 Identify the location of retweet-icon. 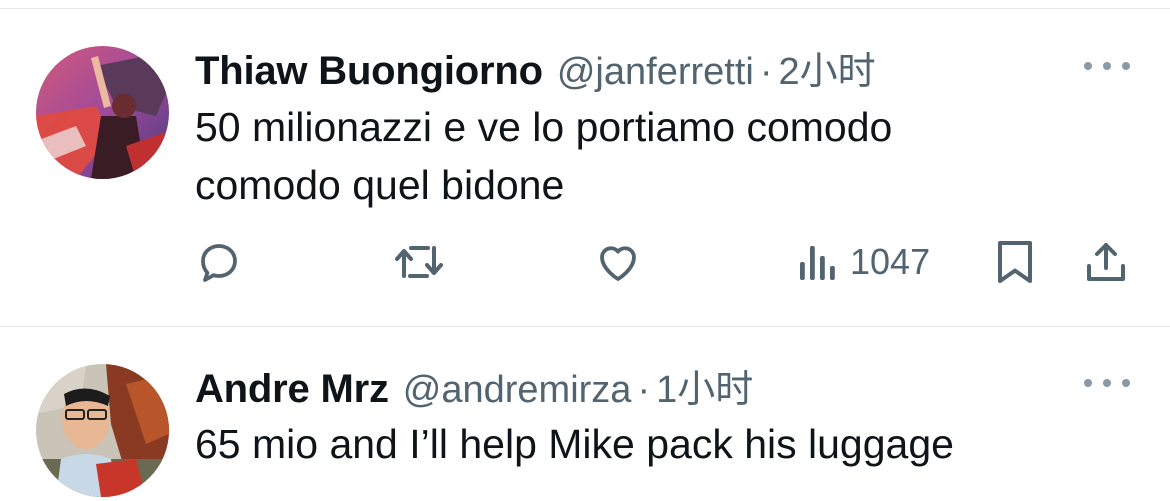
(419, 262).